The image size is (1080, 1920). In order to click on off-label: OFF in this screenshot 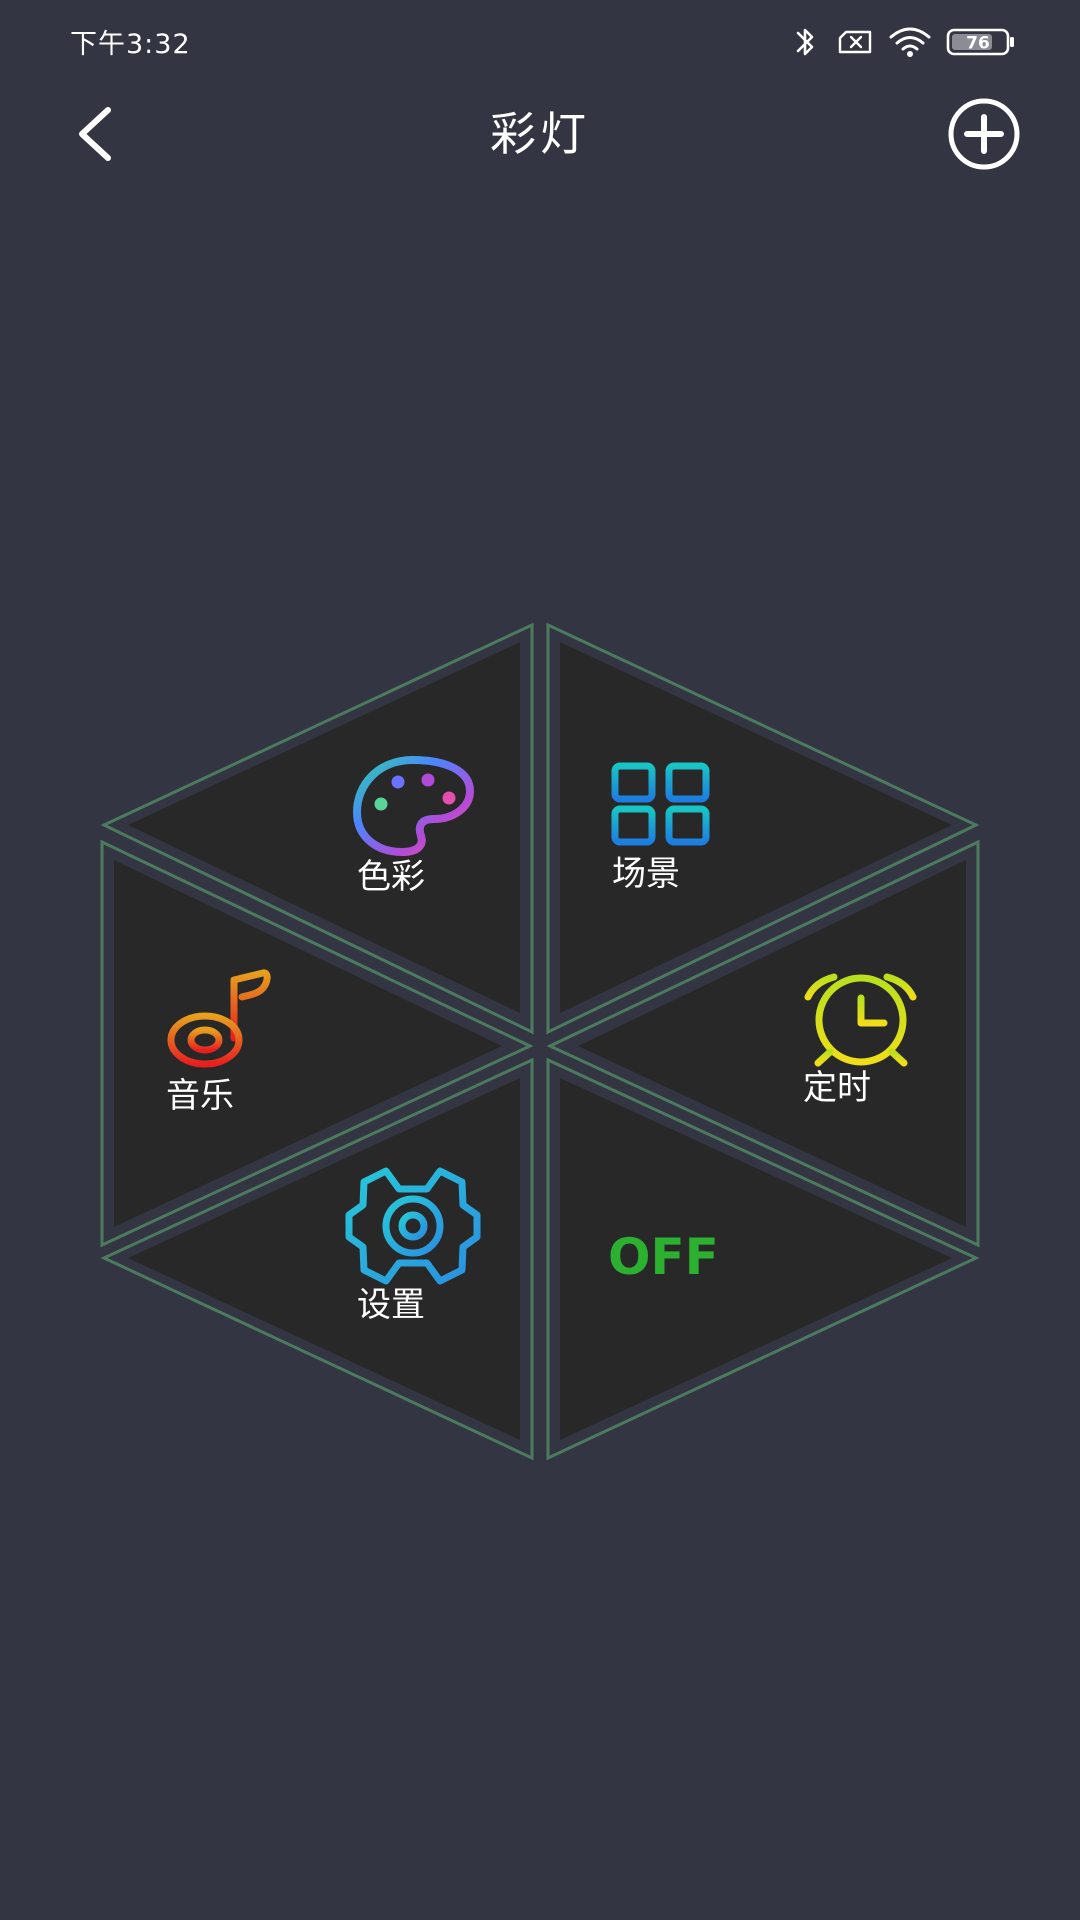, I will do `click(663, 1257)`.